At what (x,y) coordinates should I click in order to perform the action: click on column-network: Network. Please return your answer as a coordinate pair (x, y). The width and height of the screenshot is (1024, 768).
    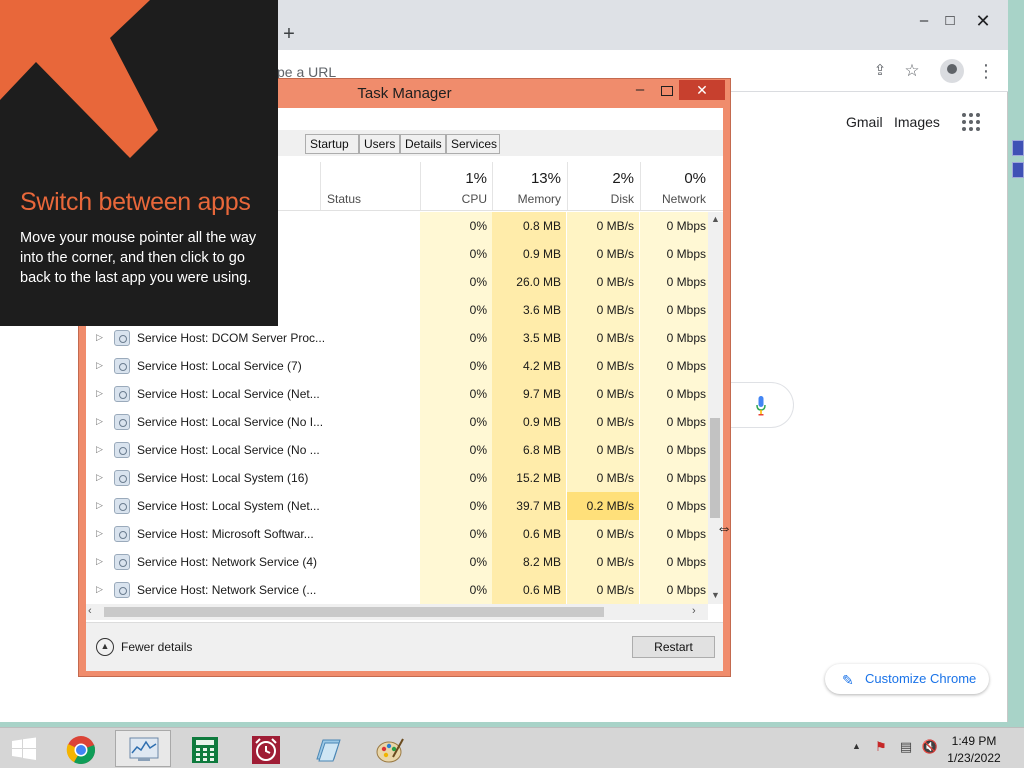
    Looking at the image, I should click on (673, 199).